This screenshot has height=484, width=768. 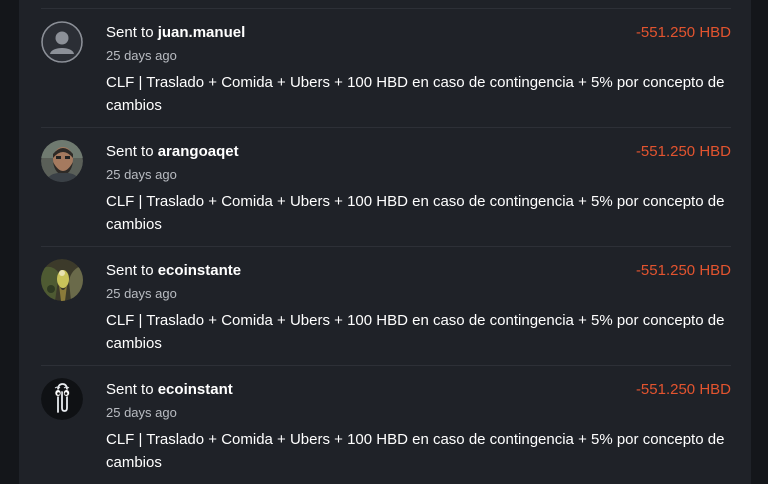 What do you see at coordinates (199, 270) in the screenshot?
I see `recipient-link: ecoinstante` at bounding box center [199, 270].